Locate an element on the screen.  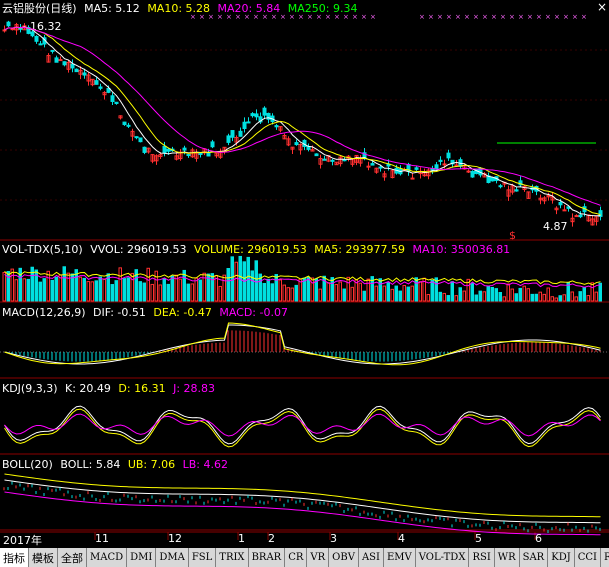
tab-wr: WR is located at coordinates (507, 557).